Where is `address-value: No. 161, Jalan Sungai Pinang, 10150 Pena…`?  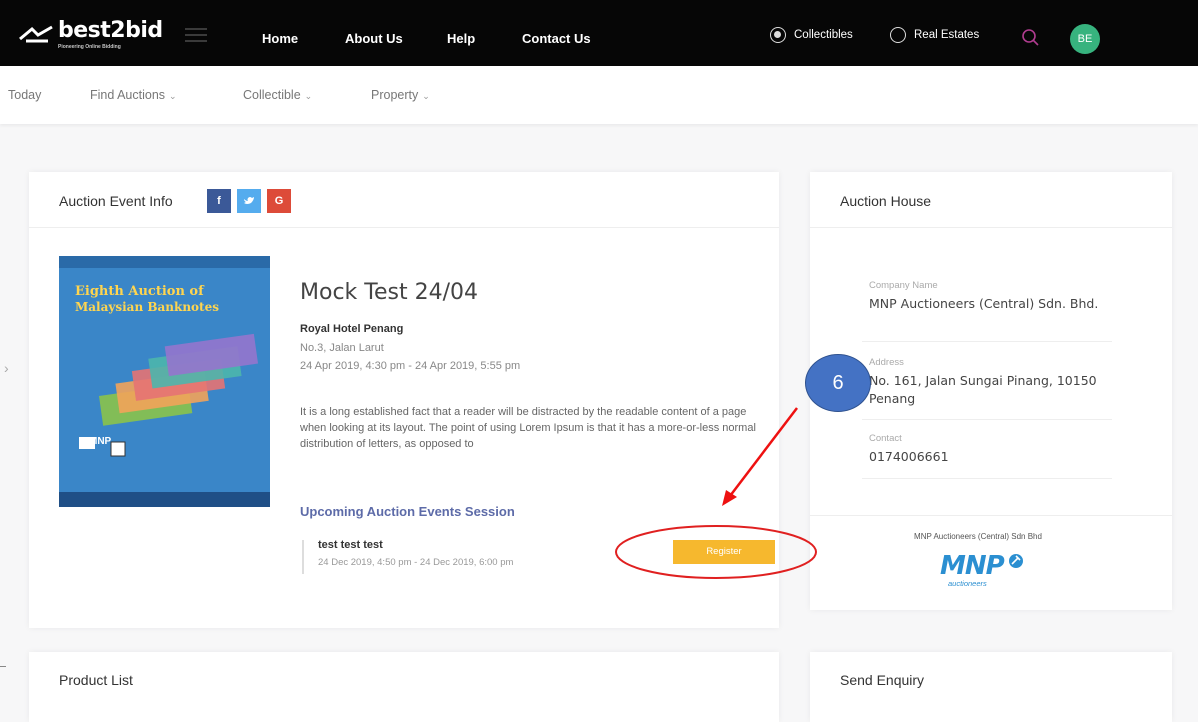 address-value: No. 161, Jalan Sungai Pinang, 10150 Pena… is located at coordinates (983, 389).